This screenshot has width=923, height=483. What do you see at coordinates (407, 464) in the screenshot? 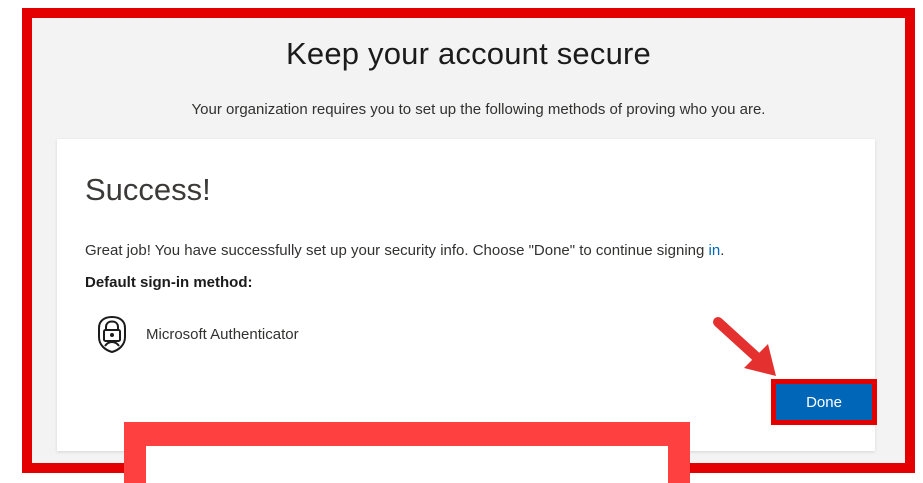
I see `redaction-inner` at bounding box center [407, 464].